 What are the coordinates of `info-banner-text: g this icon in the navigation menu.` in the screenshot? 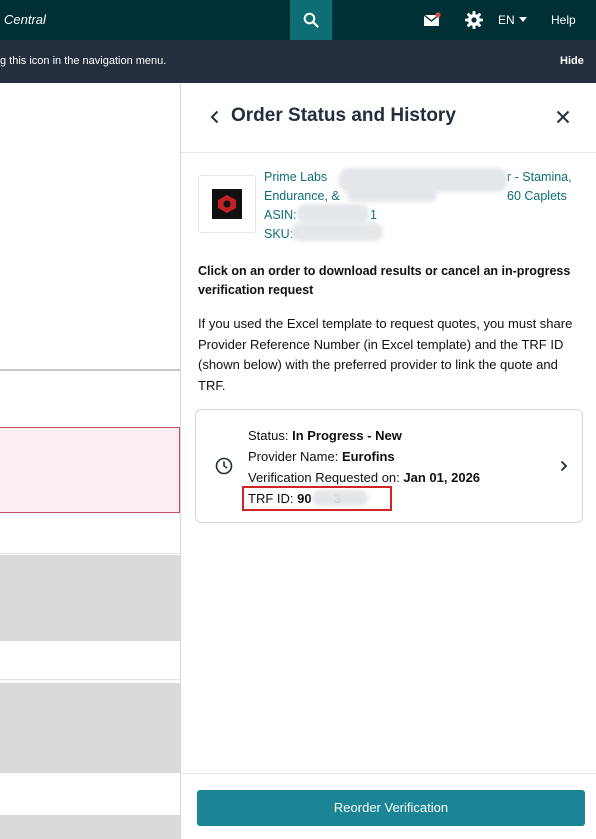 It's located at (83, 61).